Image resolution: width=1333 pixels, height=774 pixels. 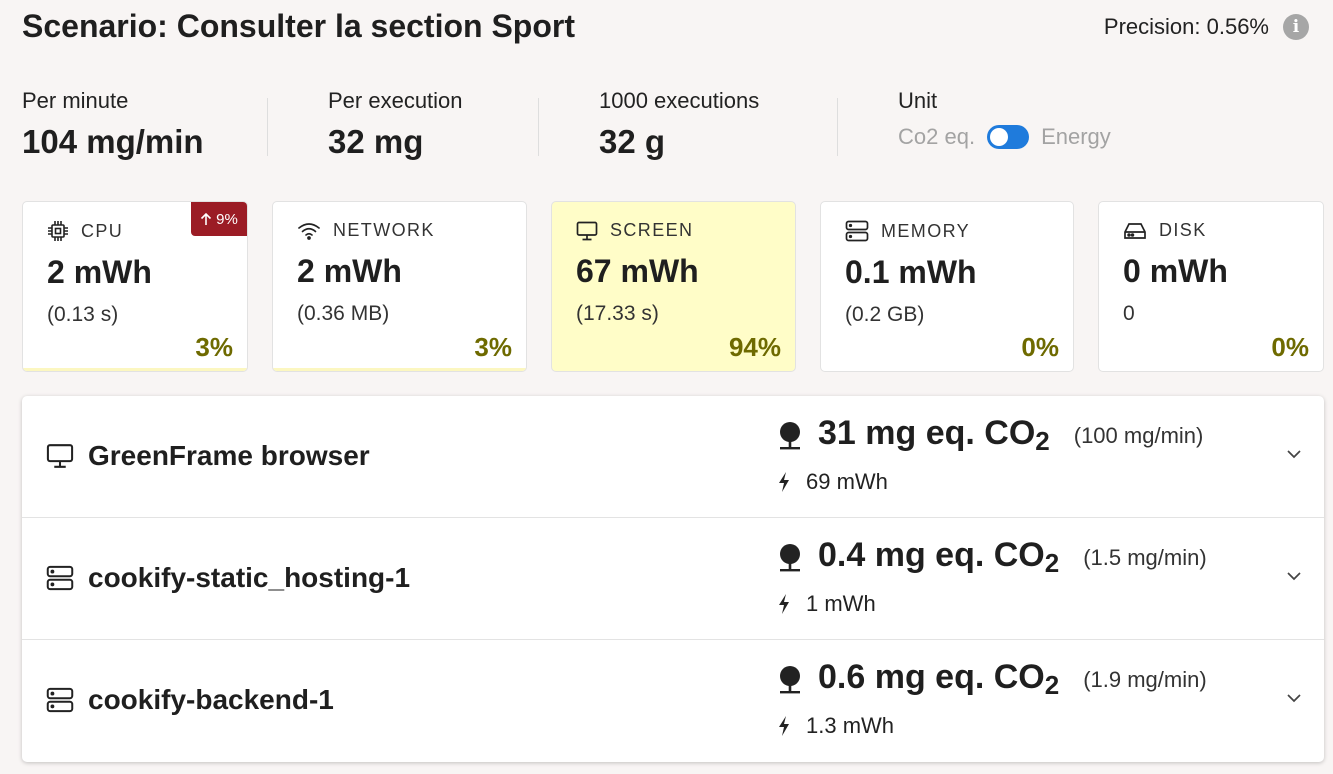 I want to click on stat-per-minute: Per minute 104 mg/min, so click(x=113, y=124).